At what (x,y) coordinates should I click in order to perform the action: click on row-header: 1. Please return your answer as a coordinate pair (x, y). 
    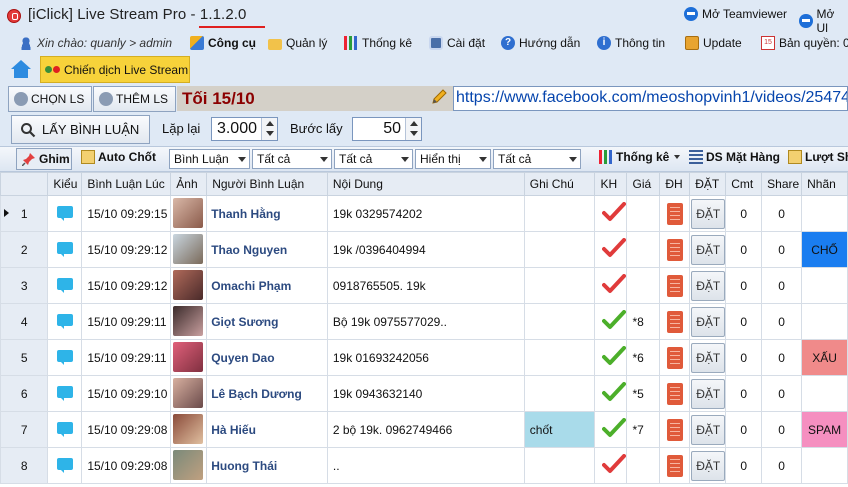
    Looking at the image, I should click on (24, 213).